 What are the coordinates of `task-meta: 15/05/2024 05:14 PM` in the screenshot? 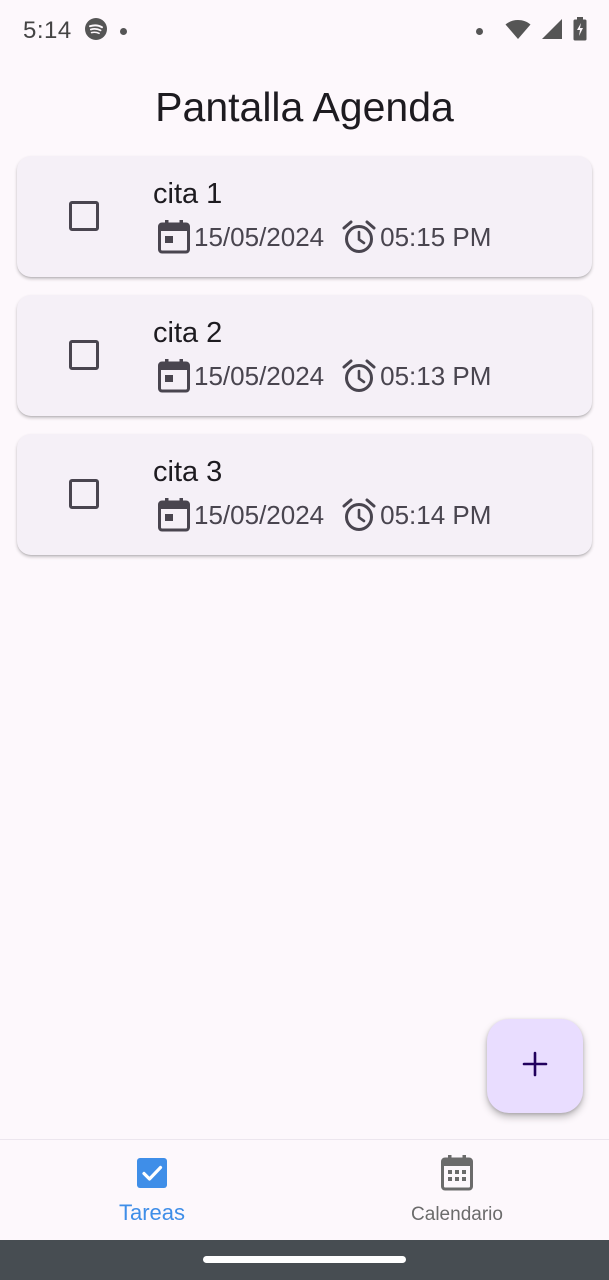 It's located at (324, 515).